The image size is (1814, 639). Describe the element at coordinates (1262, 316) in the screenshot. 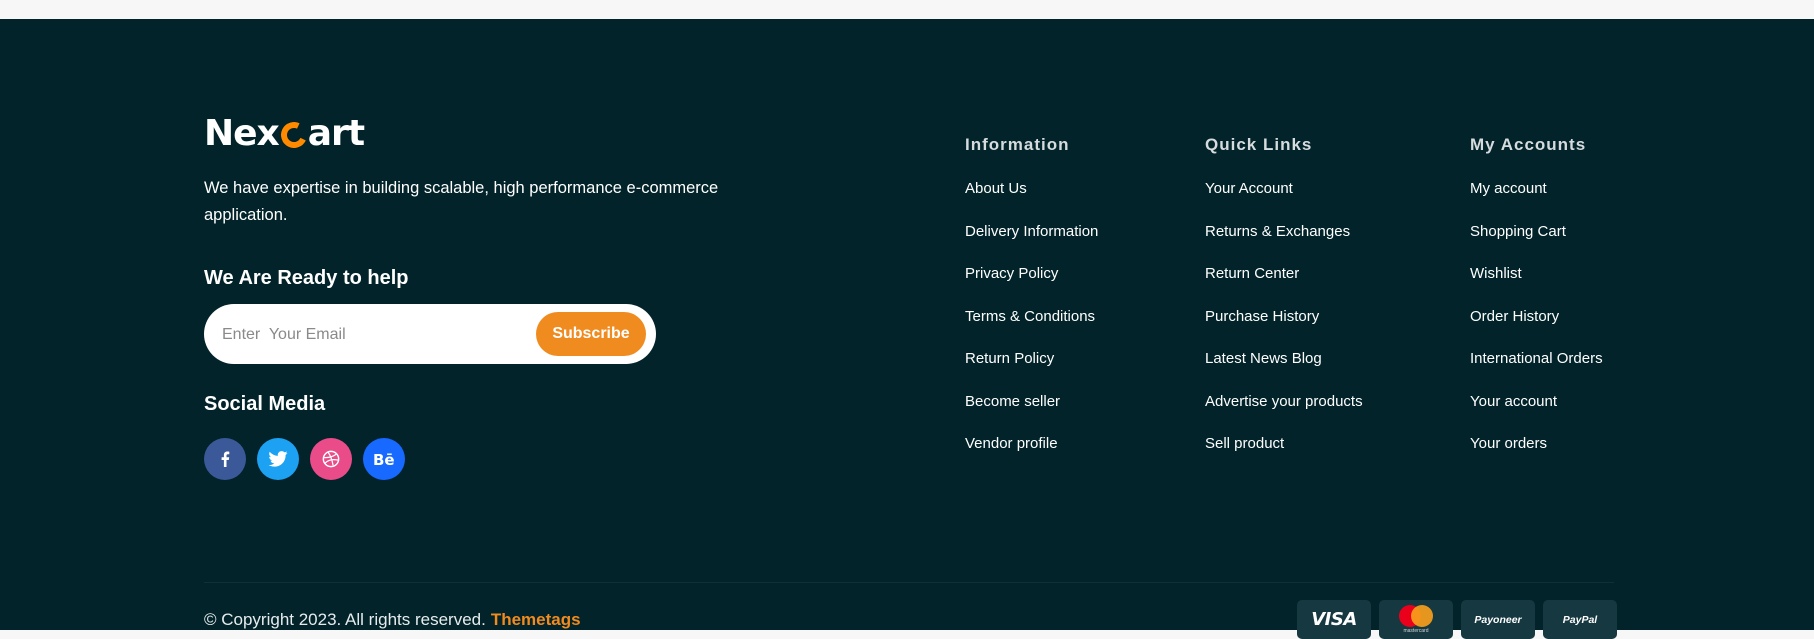

I see `footer-link: Purchase History` at that location.